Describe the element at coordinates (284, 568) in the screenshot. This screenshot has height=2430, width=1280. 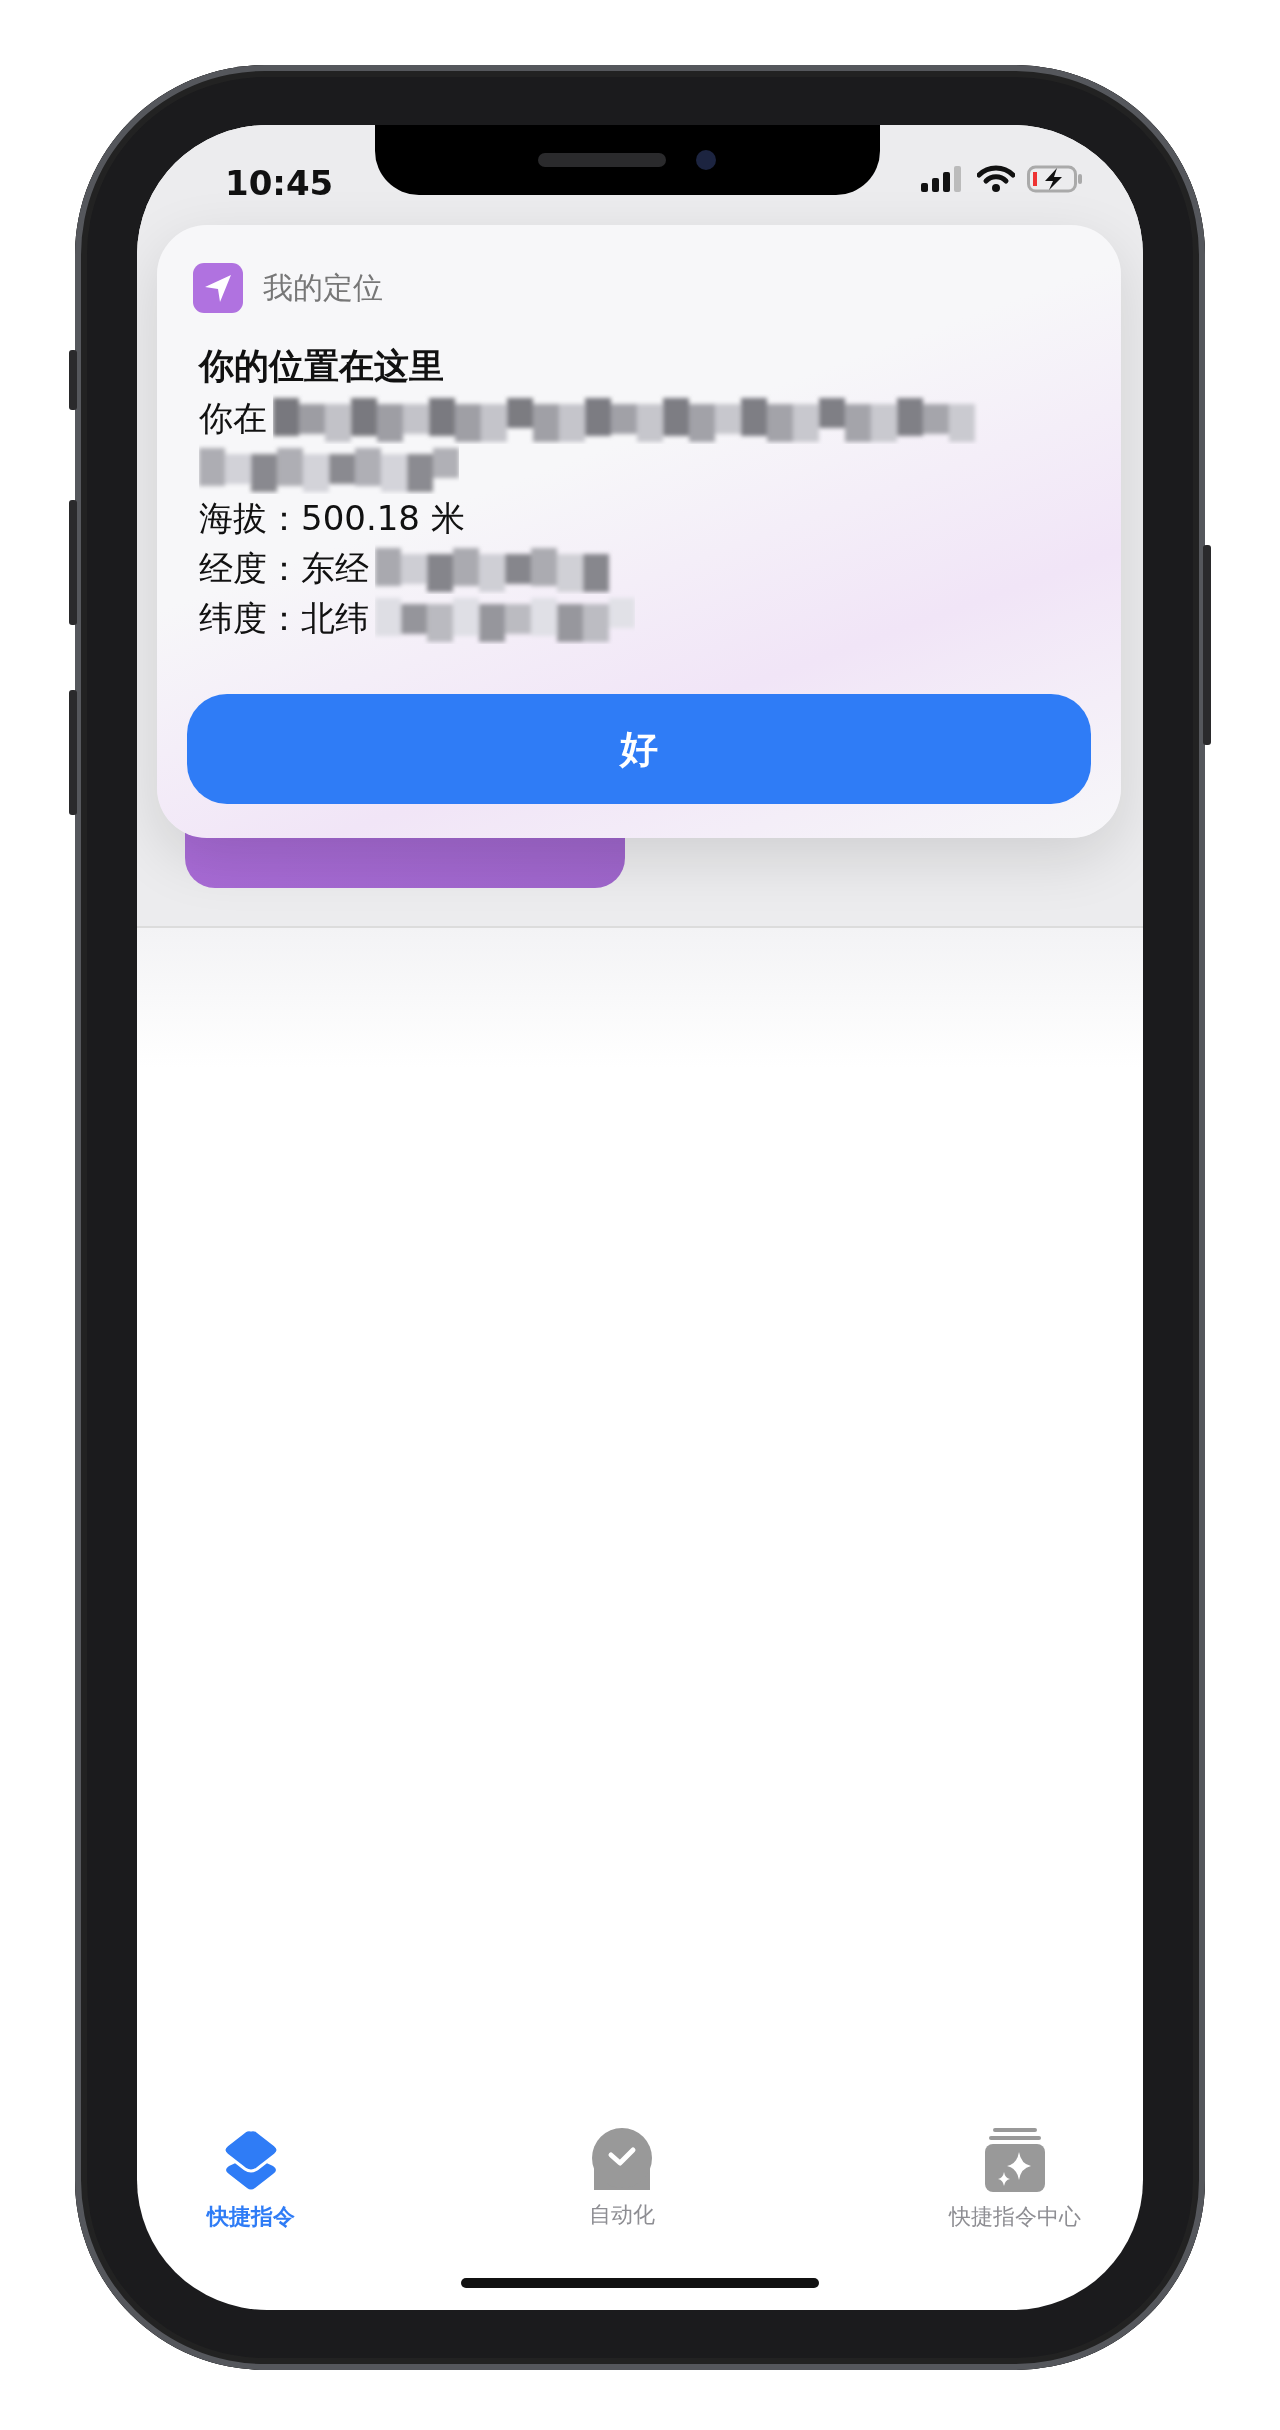
I see `alert-text: 经度：东经` at that location.